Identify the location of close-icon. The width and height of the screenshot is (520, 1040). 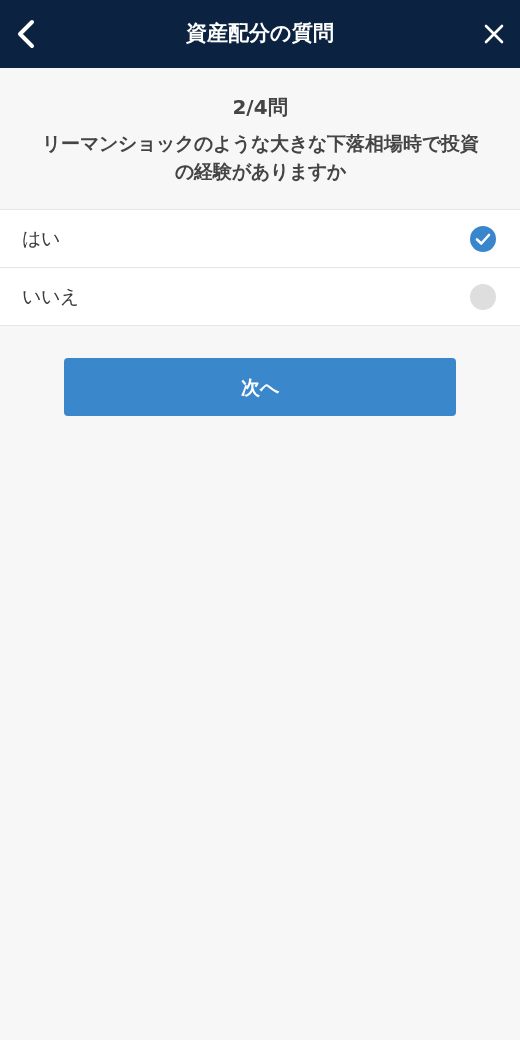
(494, 34).